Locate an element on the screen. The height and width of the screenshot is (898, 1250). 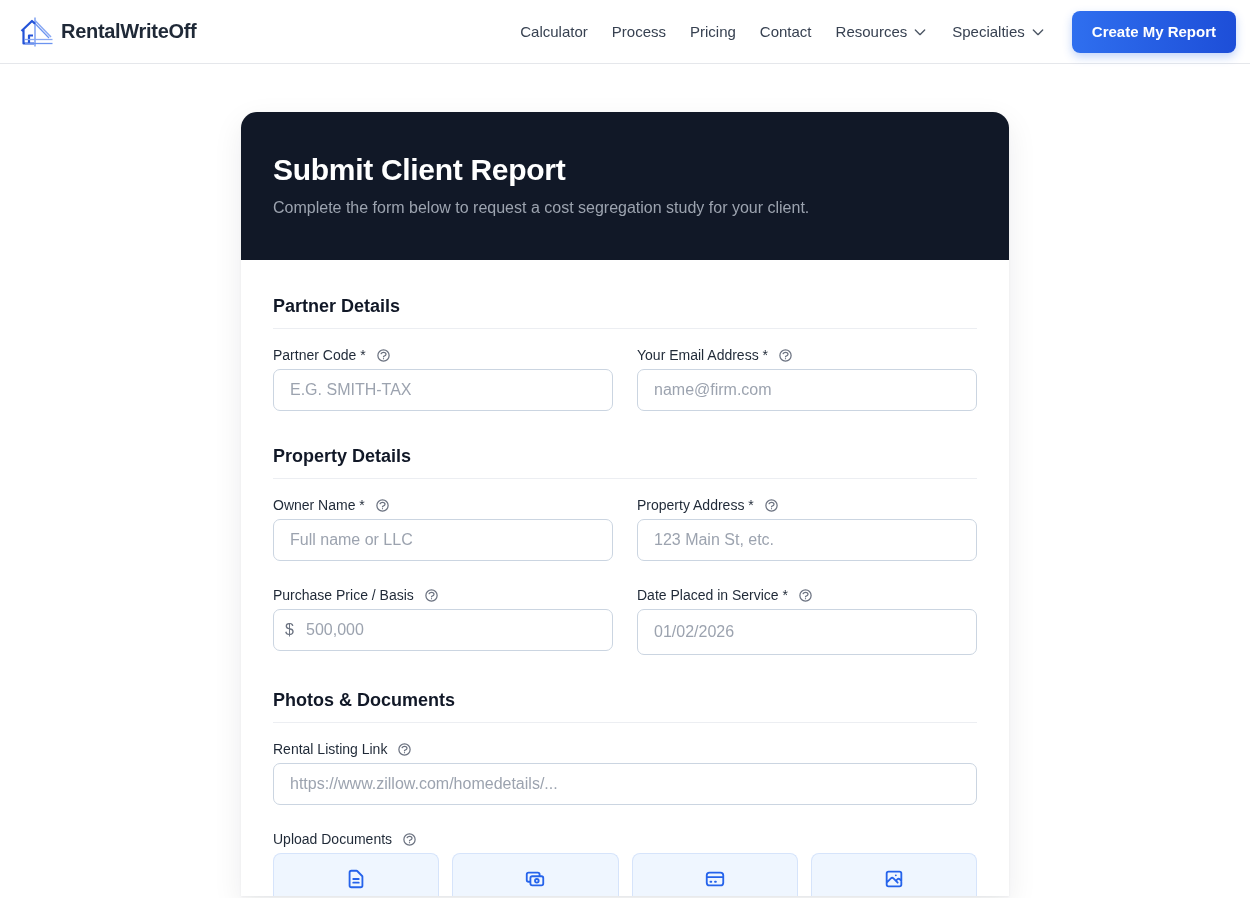
field-label: Owner Name * is located at coordinates (319, 505).